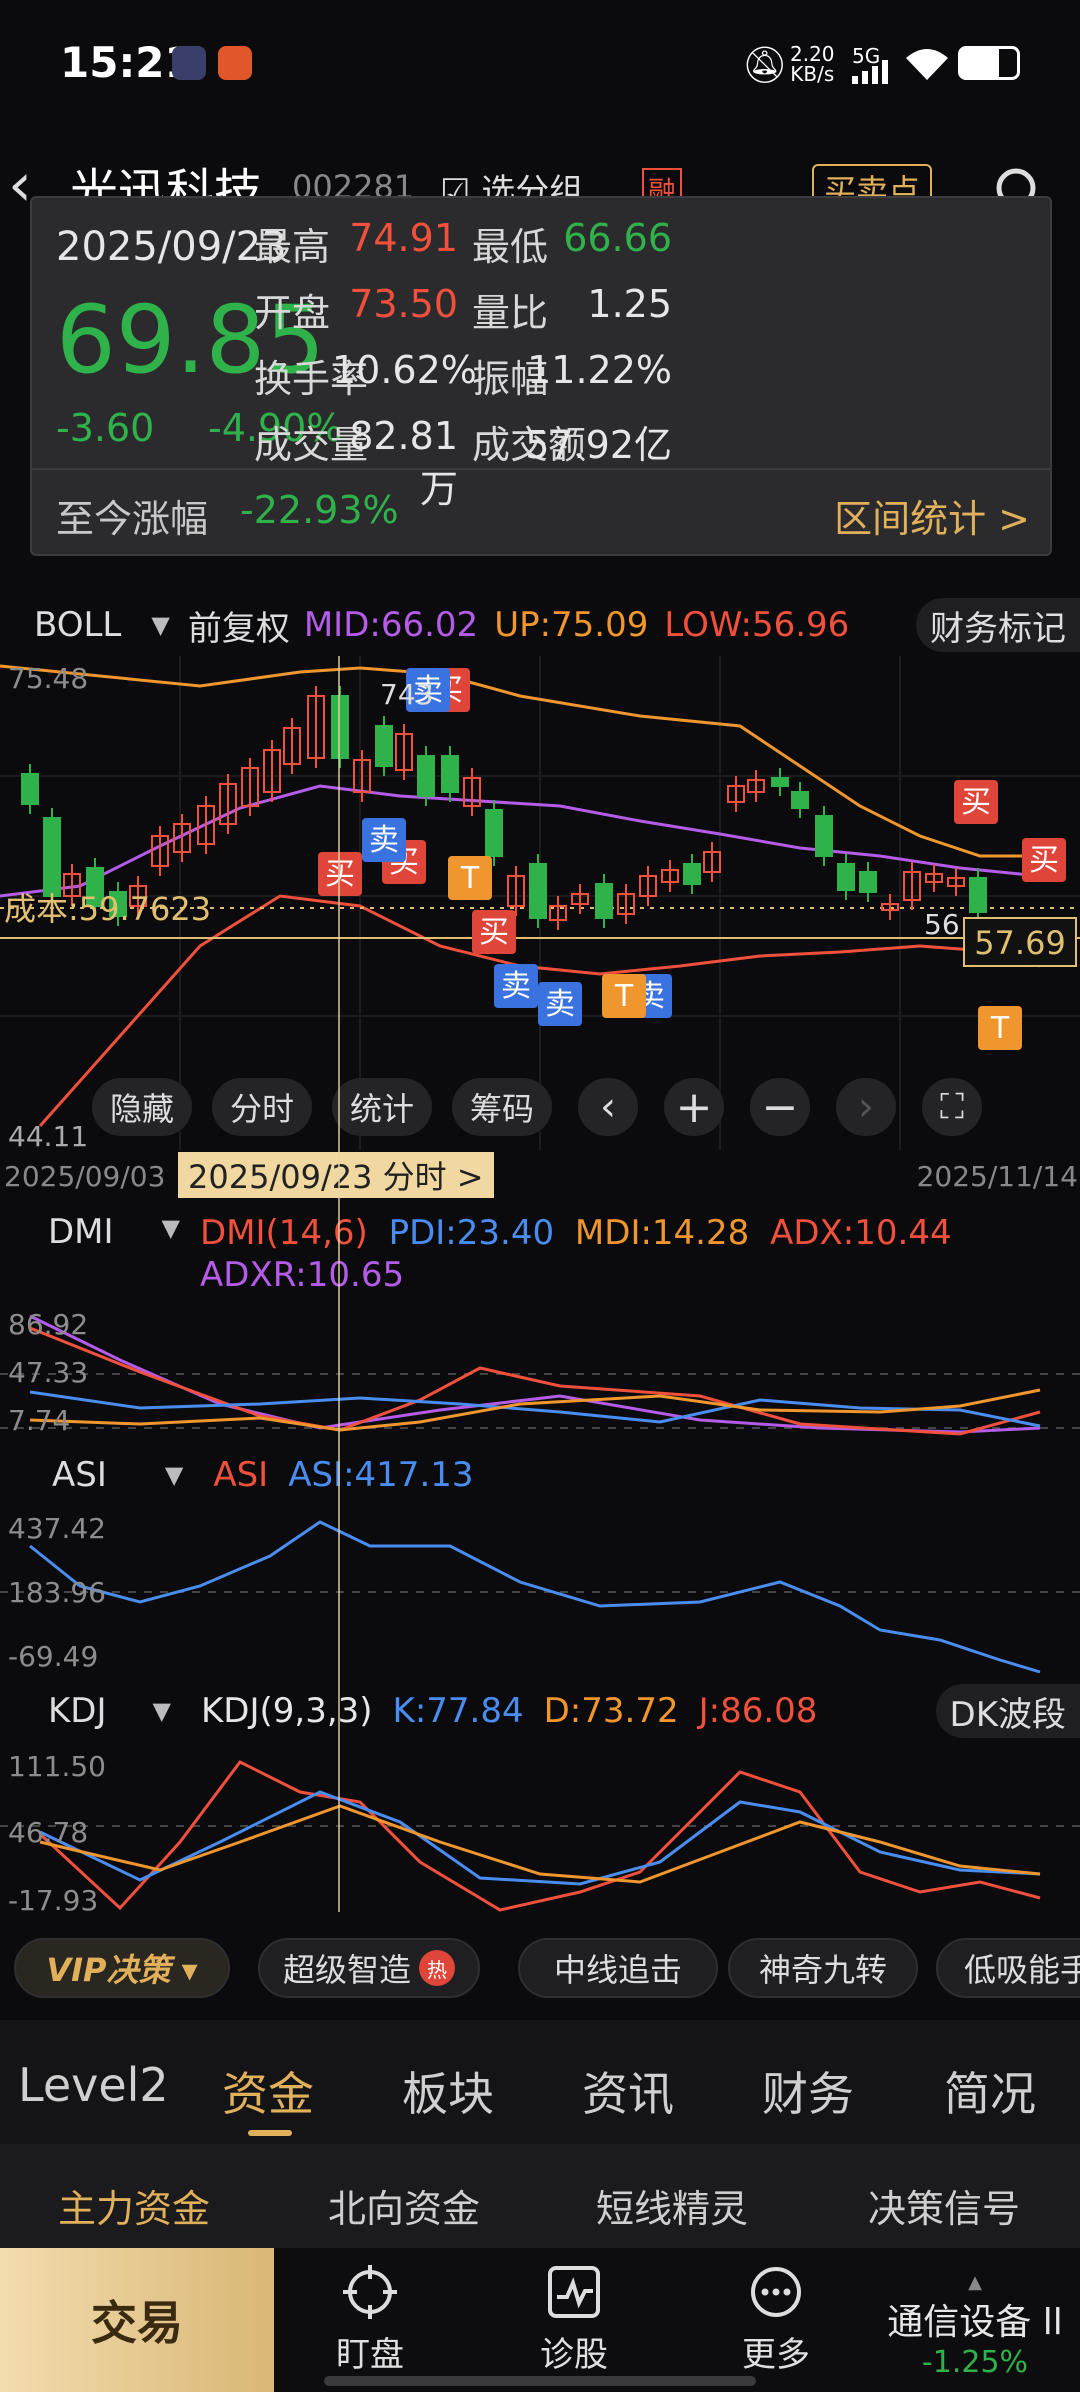  I want to click on tab-funds: 资金, so click(268, 2091).